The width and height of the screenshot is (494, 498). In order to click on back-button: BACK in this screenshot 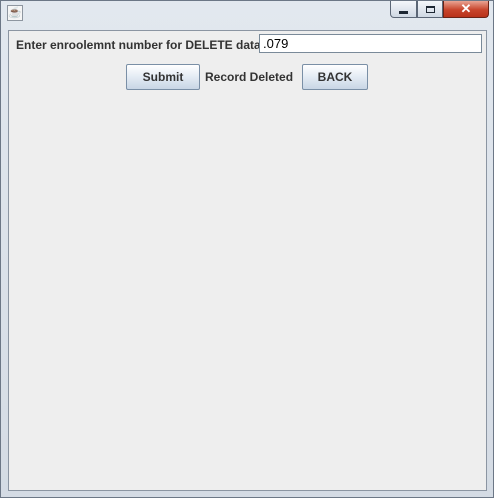, I will do `click(335, 77)`.